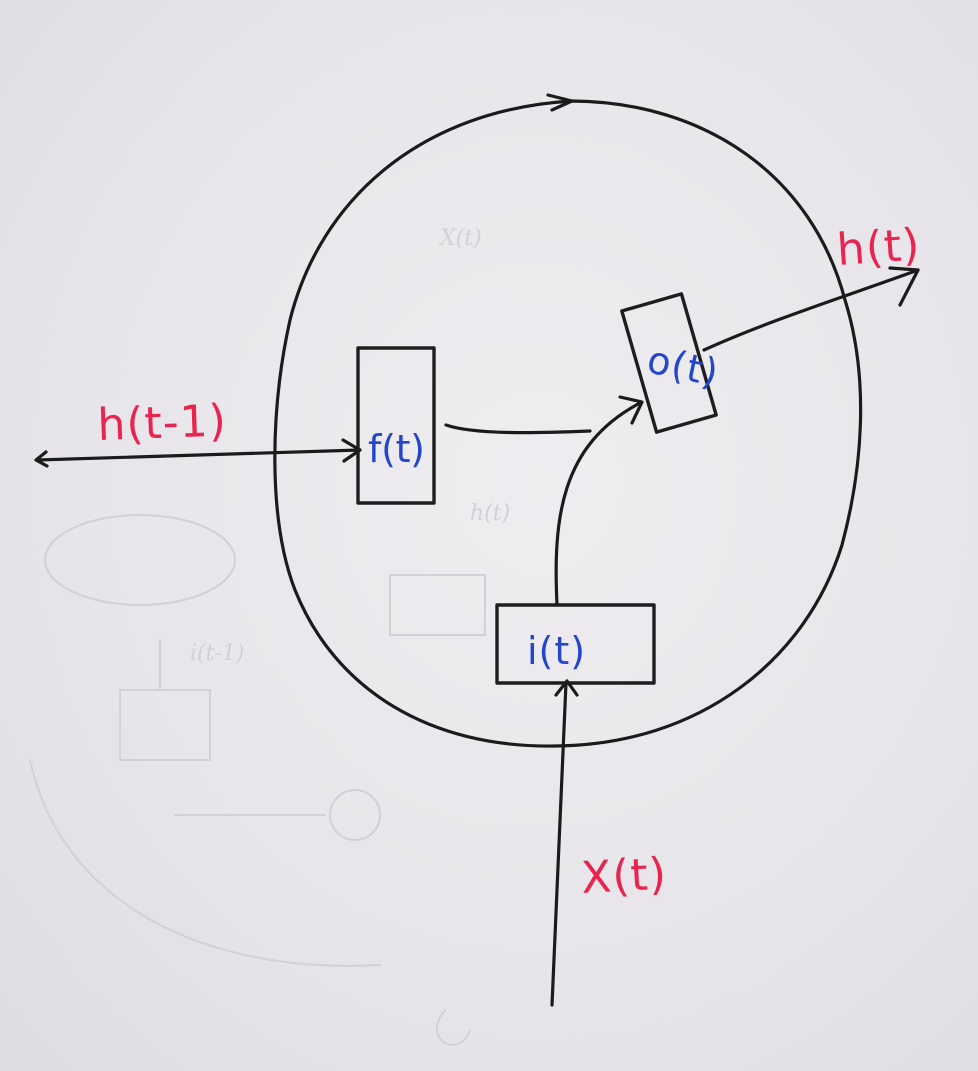  Describe the element at coordinates (631, 410) in the screenshot. I see `input-to-output-arrowhead` at that location.